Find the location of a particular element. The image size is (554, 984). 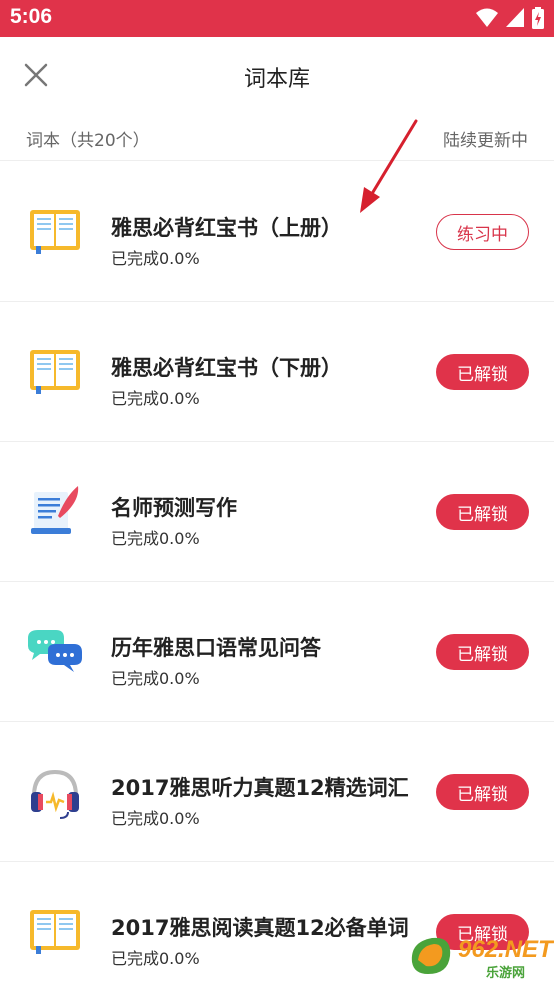

page-title: 词本库 is located at coordinates (276, 79).